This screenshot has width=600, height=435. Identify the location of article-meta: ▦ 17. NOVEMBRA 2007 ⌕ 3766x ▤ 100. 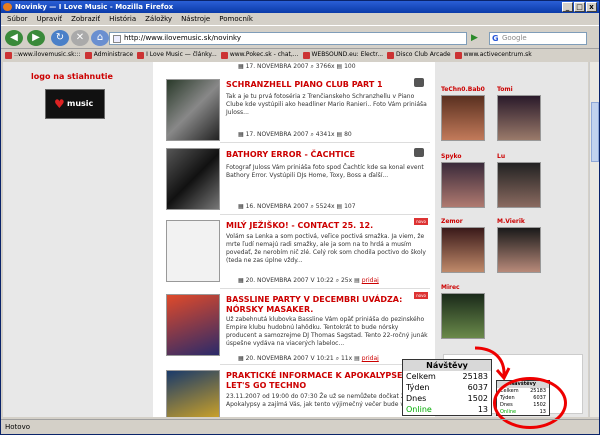
(333, 67).